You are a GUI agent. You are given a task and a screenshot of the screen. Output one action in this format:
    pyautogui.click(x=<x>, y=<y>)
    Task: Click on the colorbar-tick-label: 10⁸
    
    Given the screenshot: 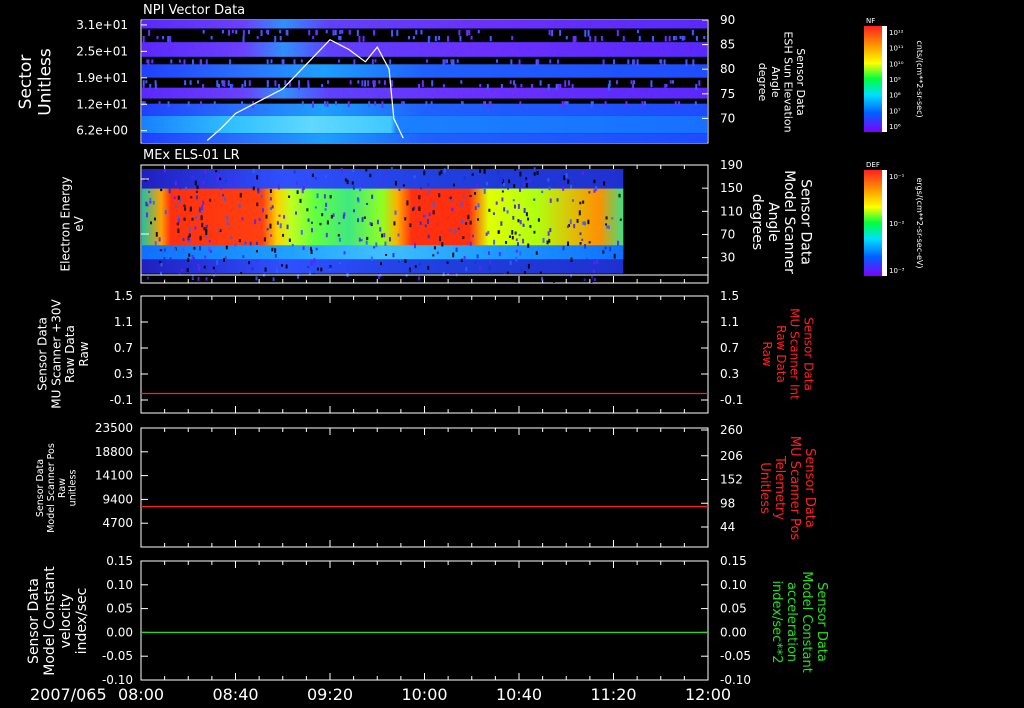 What is the action you would take?
    pyautogui.click(x=895, y=96)
    